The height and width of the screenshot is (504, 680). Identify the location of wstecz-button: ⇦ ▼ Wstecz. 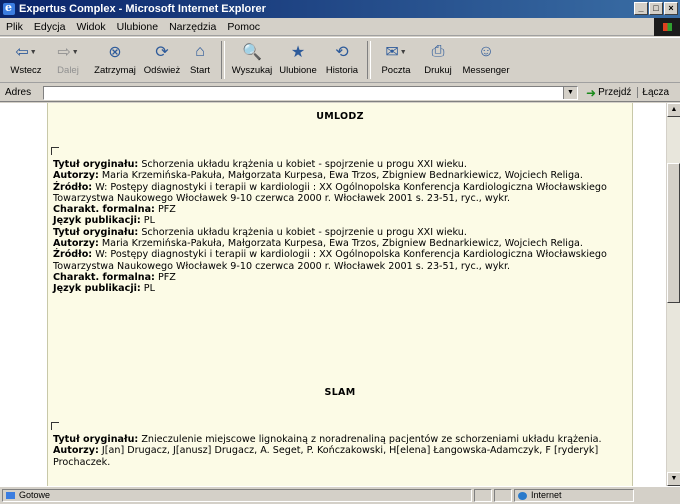
(26, 60).